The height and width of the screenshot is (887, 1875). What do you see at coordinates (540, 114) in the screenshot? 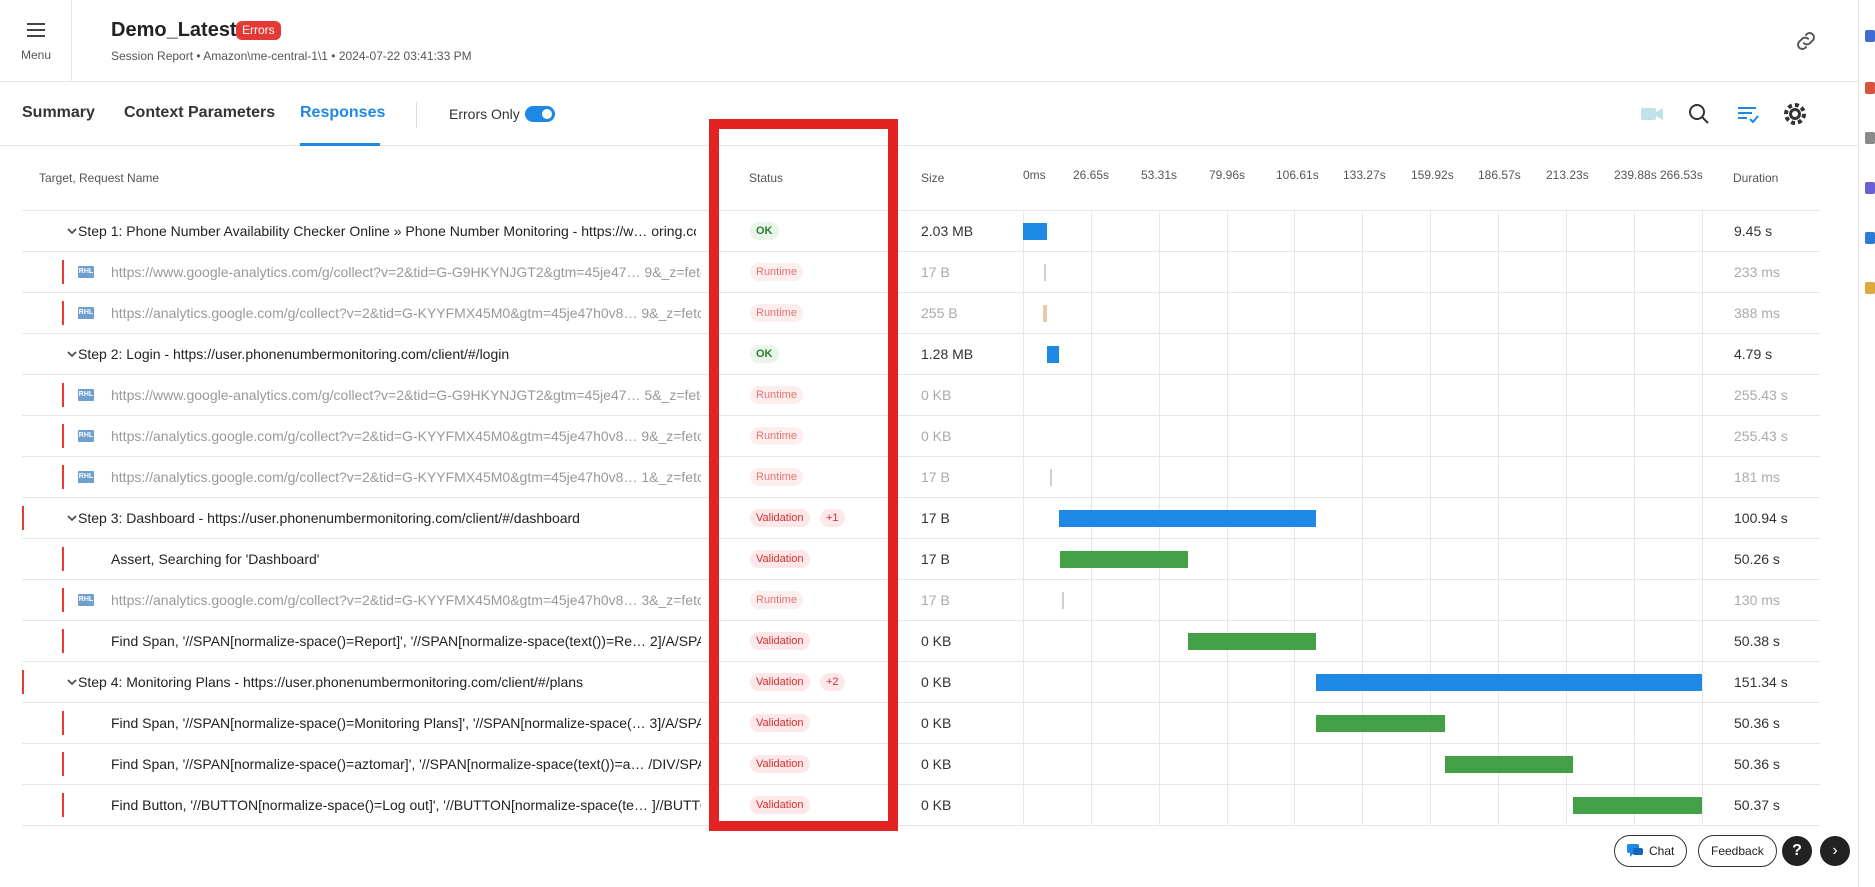
I see `errors-only-toggle` at bounding box center [540, 114].